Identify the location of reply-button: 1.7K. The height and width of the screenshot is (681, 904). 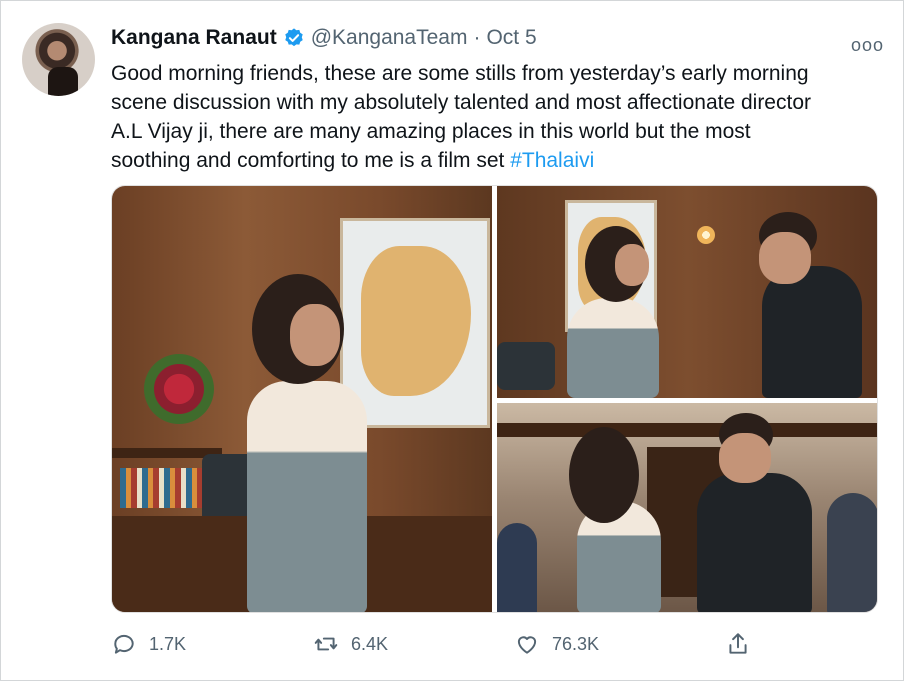
(148, 644).